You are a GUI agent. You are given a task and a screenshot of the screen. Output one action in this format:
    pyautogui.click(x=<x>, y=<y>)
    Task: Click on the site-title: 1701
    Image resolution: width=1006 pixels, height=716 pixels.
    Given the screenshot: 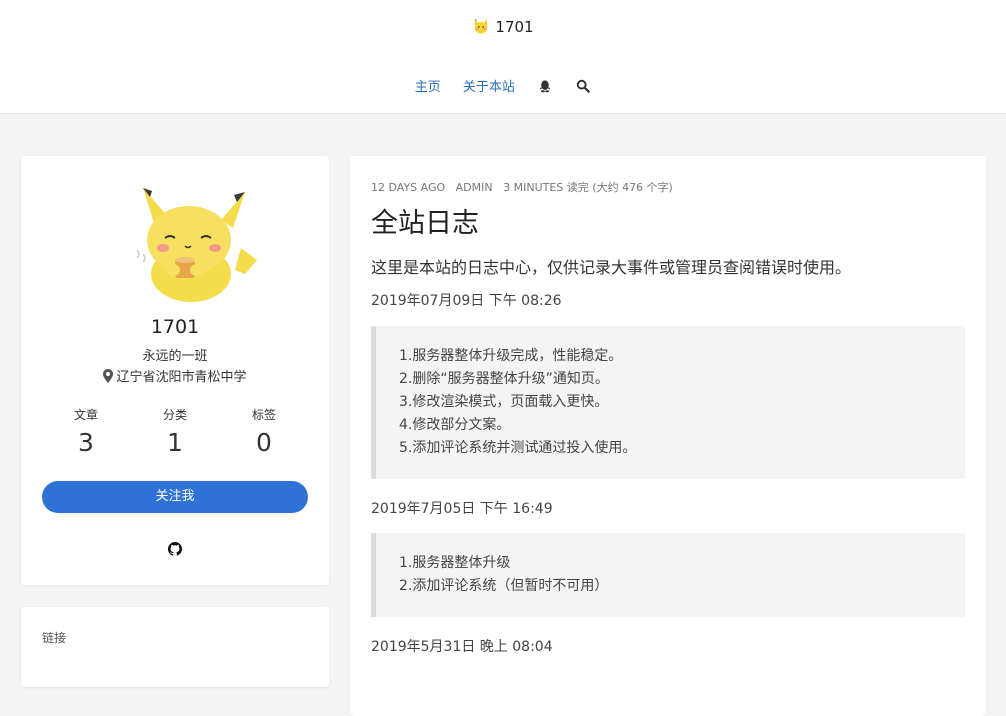 What is the action you would take?
    pyautogui.click(x=514, y=27)
    